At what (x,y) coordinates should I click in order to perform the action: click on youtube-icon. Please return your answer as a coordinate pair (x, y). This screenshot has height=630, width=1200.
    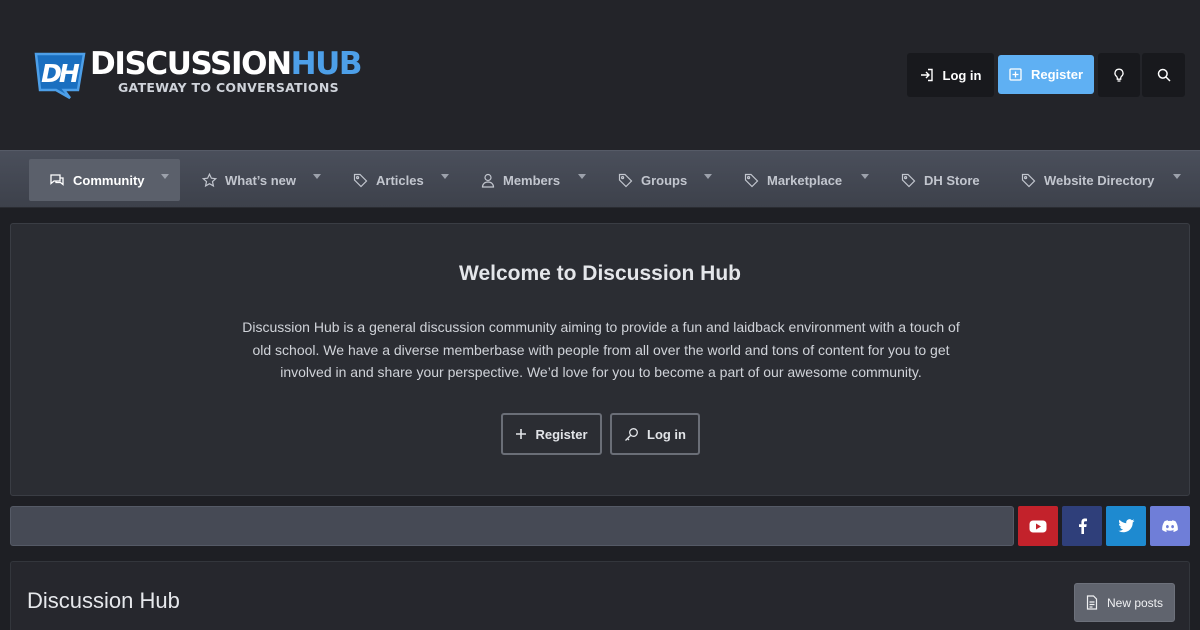
    Looking at the image, I should click on (1038, 526).